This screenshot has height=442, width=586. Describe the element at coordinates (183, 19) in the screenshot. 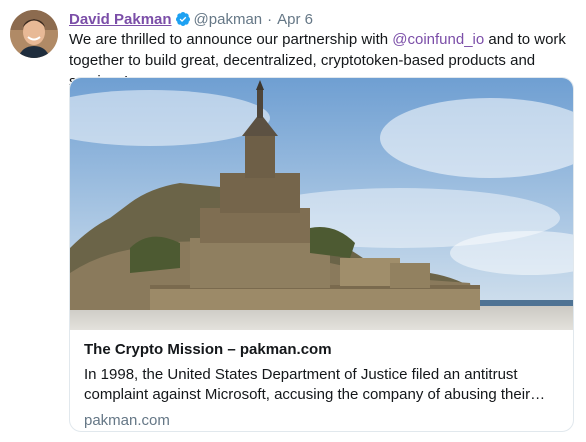

I see `verified-badge-icon` at that location.